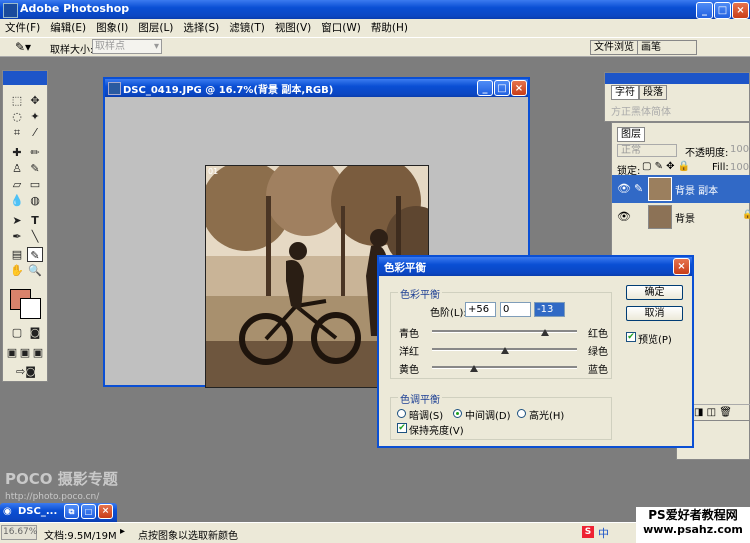 Image resolution: width=750 pixels, height=543 pixels. Describe the element at coordinates (35, 168) in the screenshot. I see `history-brush-icon: ✎` at that location.